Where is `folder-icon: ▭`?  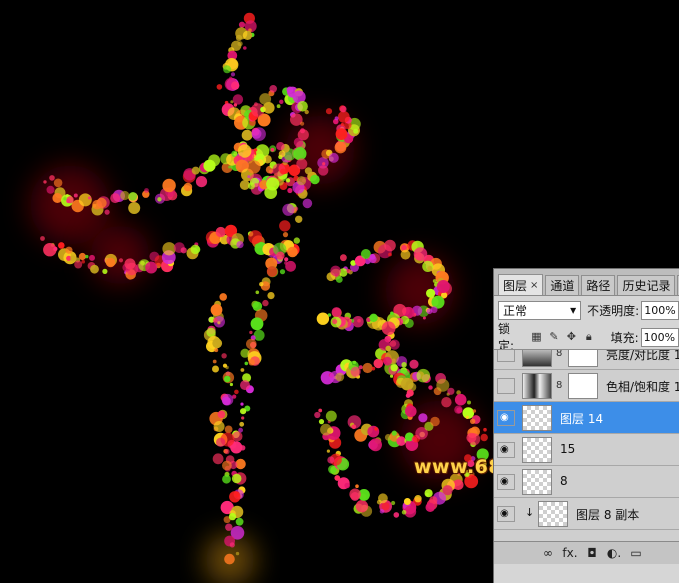 folder-icon: ▭ is located at coordinates (636, 553).